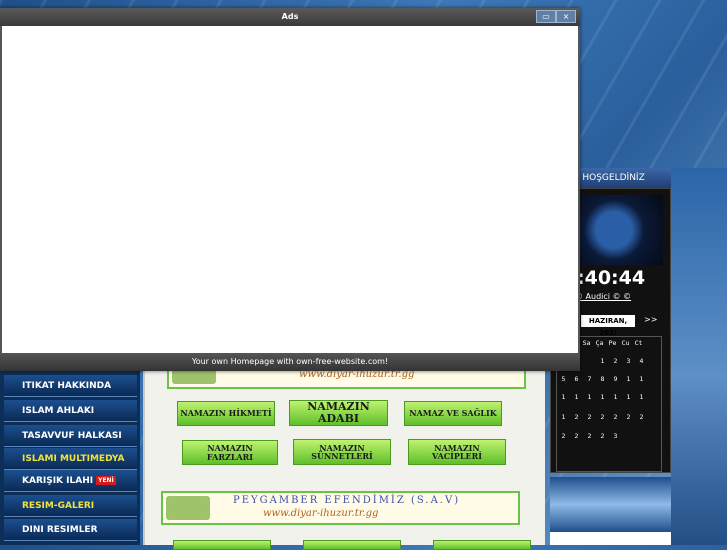 Image resolution: width=727 pixels, height=550 pixels. I want to click on calendar-week: 1222222, so click(609, 417).